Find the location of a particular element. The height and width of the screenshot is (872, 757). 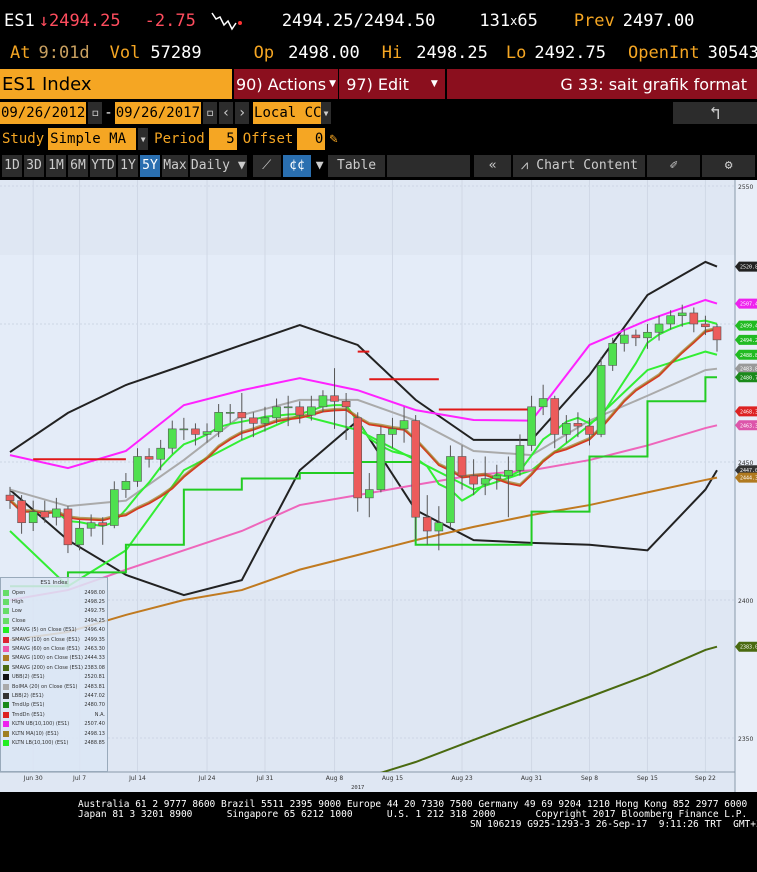

x-tick-label: Sep 22 is located at coordinates (705, 778).